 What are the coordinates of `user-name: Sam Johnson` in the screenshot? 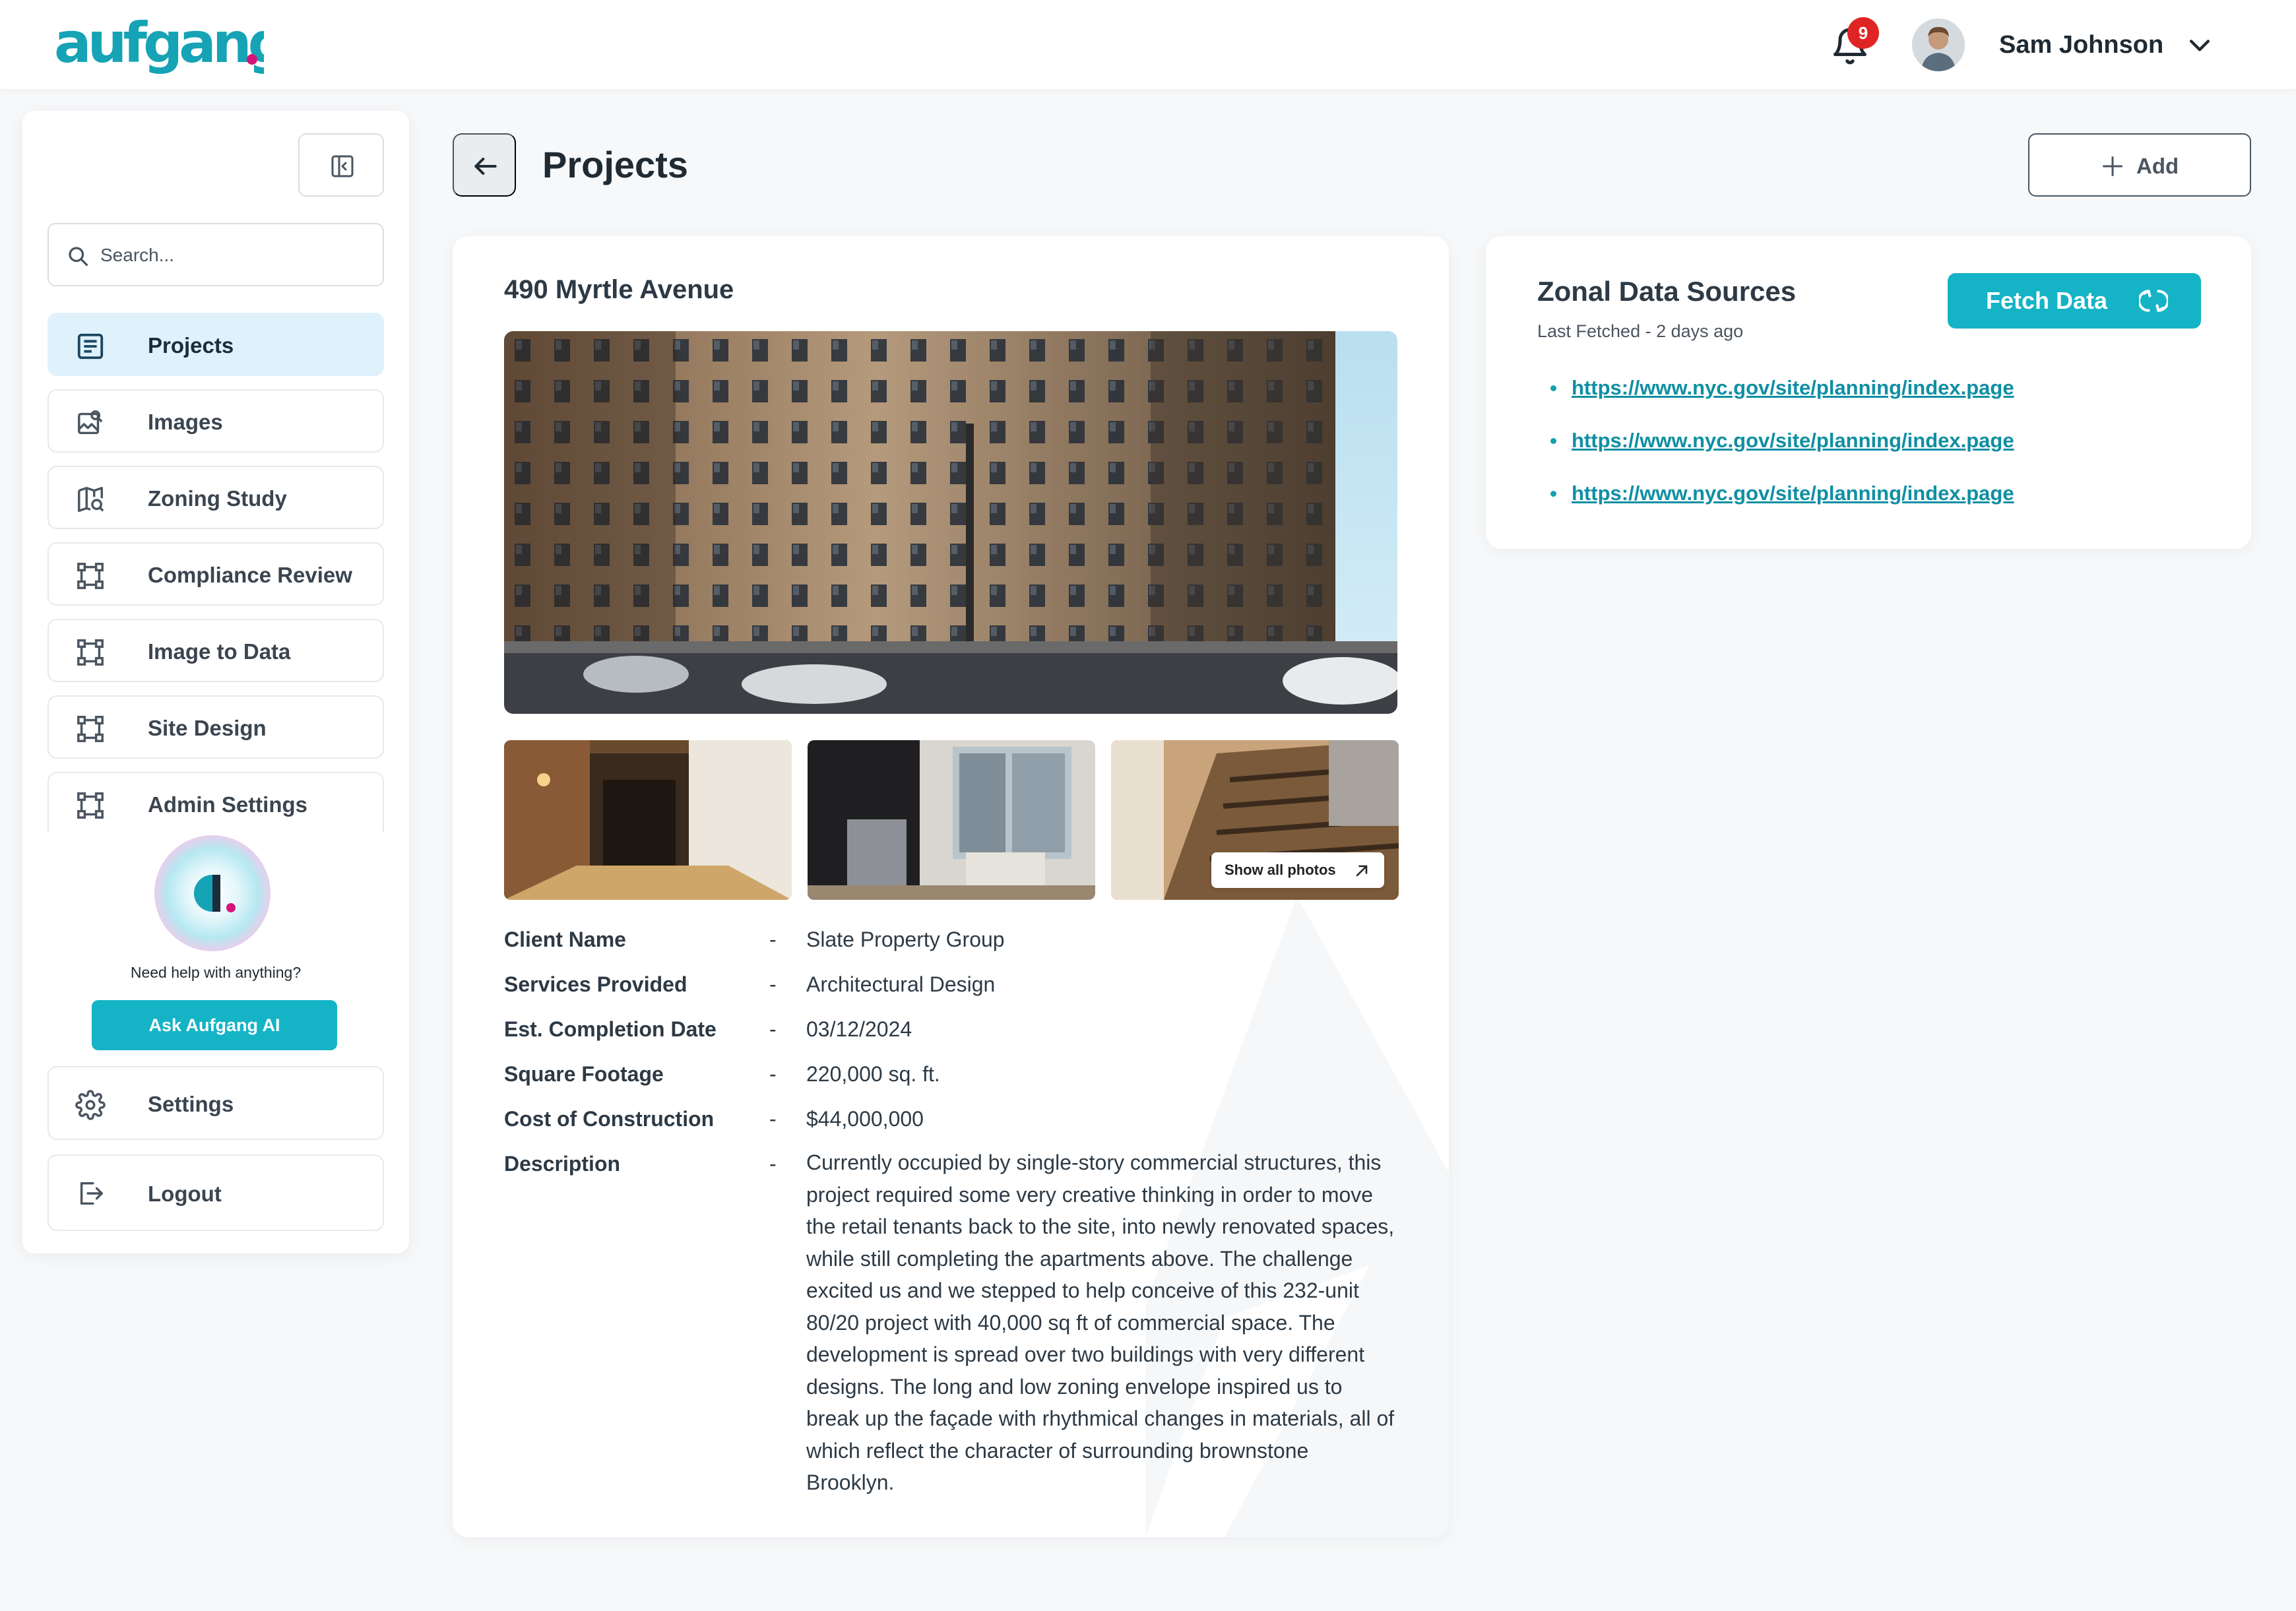 It's located at (2081, 45).